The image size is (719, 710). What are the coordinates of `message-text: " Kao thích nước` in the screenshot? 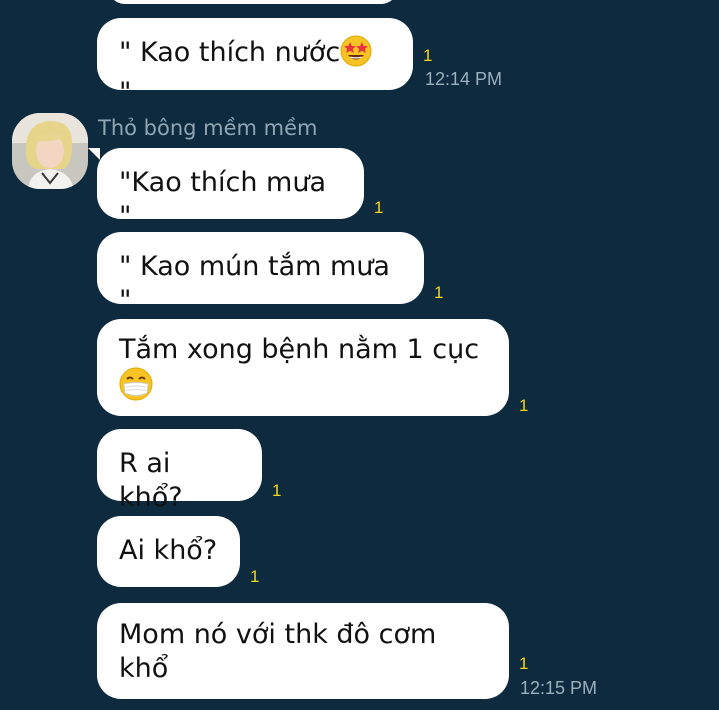 It's located at (230, 52).